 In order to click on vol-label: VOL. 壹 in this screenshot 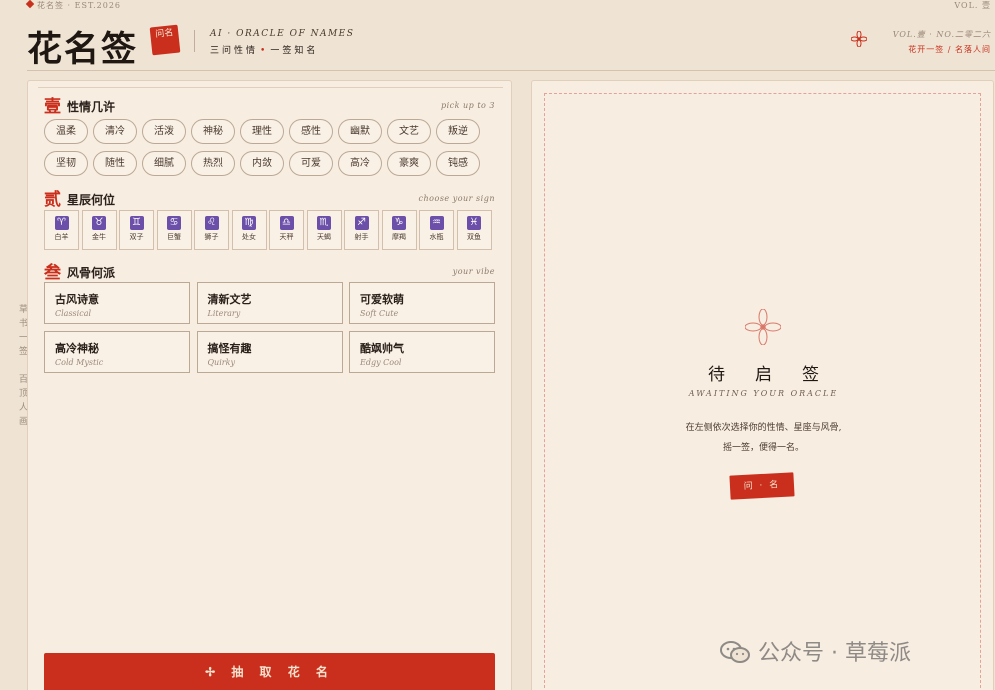, I will do `click(972, 5)`.